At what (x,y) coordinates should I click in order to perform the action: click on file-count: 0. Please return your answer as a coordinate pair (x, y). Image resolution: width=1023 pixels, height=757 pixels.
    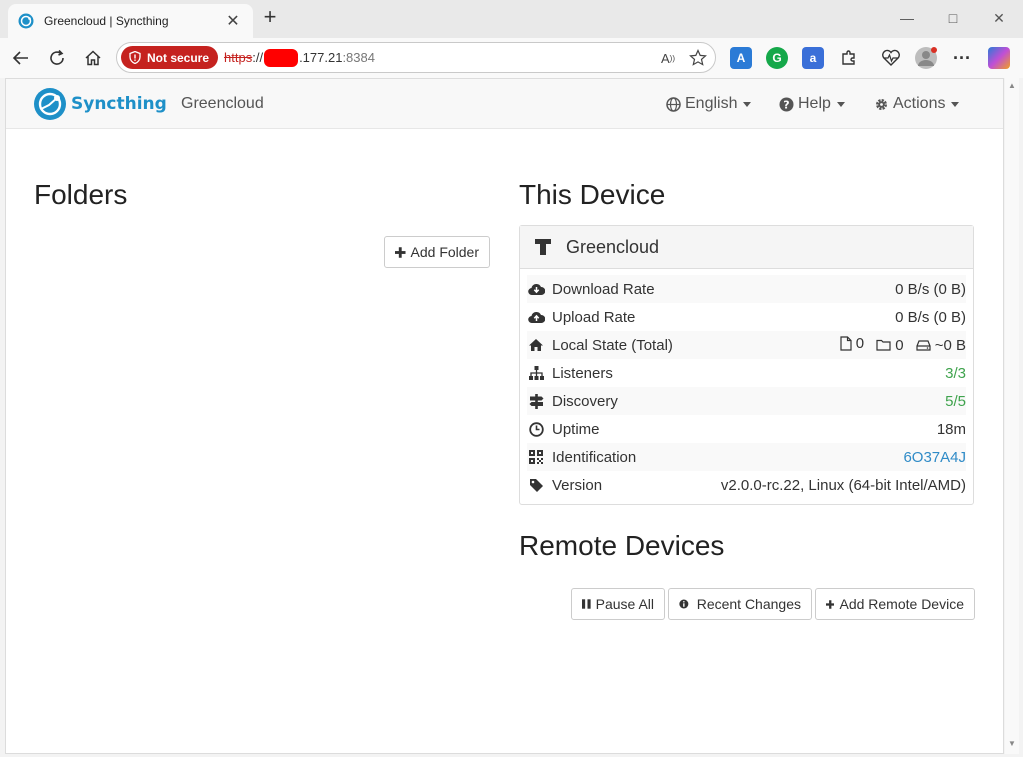
    Looking at the image, I should click on (852, 343).